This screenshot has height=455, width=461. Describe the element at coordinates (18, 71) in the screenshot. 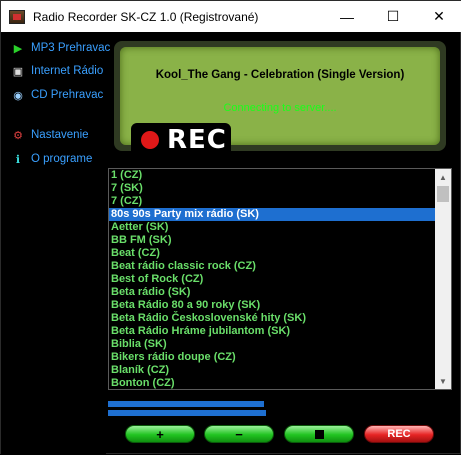

I see `radio-icon: ▣` at that location.